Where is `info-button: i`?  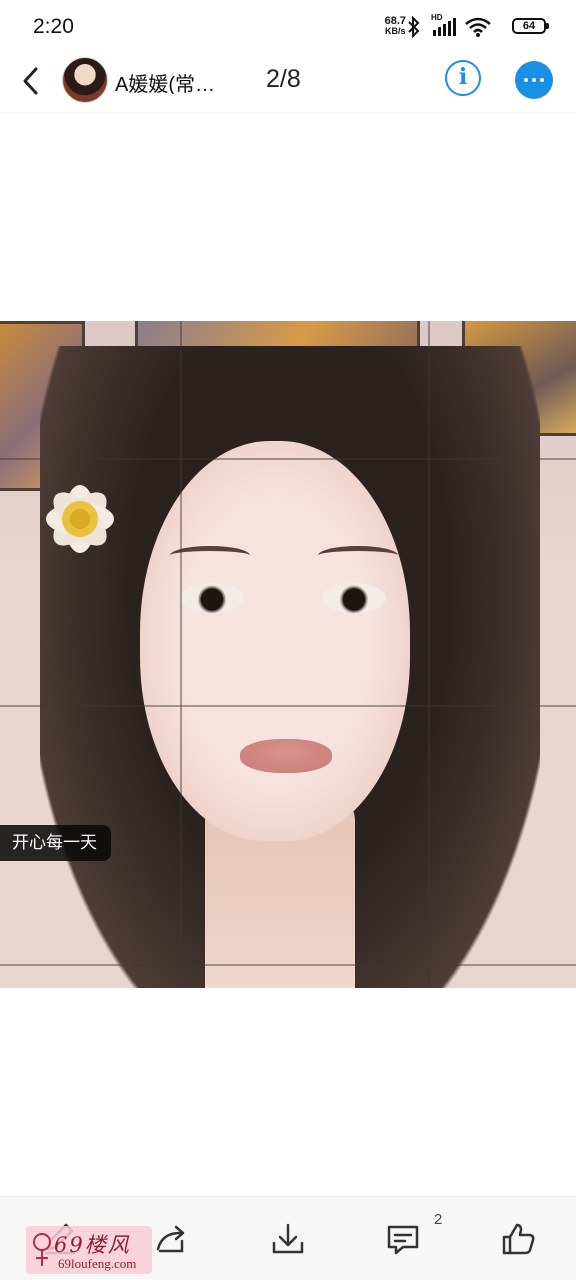
info-button: i is located at coordinates (463, 78).